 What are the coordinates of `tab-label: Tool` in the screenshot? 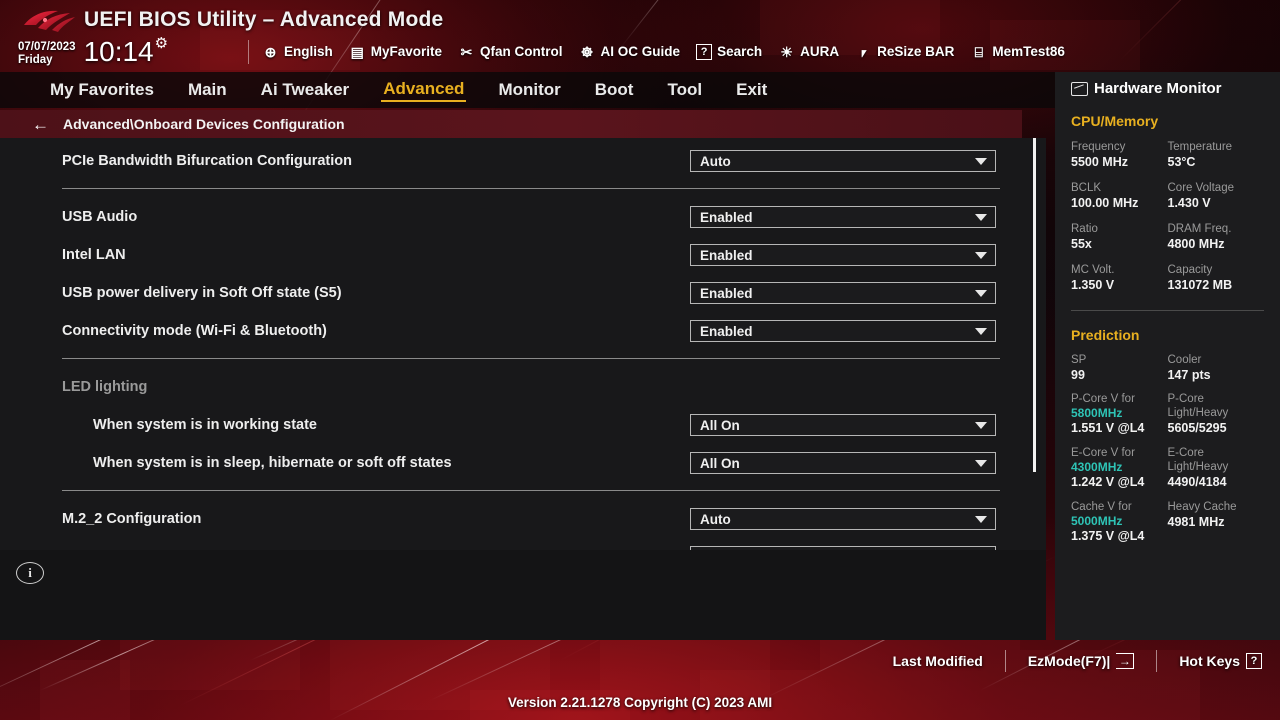 It's located at (685, 89).